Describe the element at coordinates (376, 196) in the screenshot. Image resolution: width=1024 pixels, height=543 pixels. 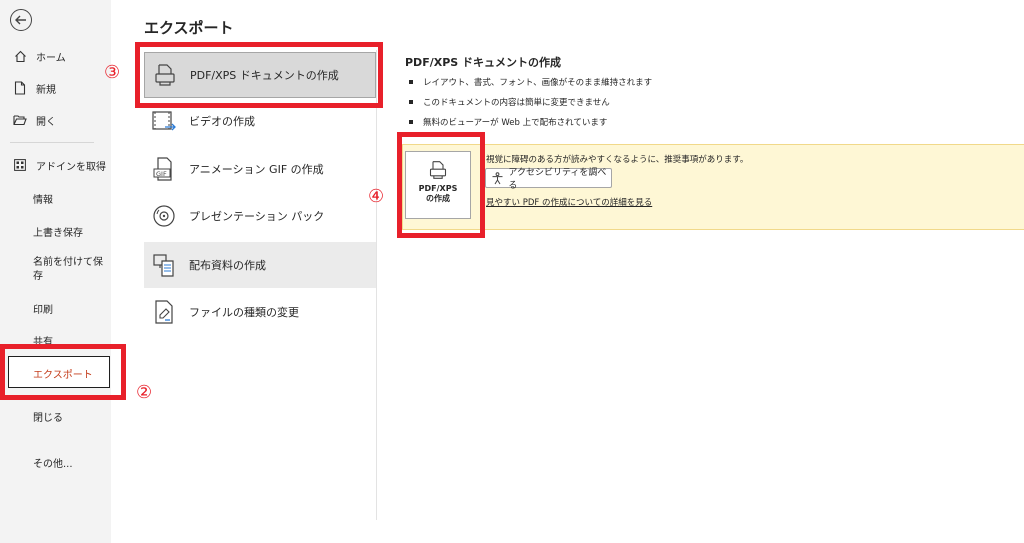
I see `annotation-step4-number: ④` at that location.